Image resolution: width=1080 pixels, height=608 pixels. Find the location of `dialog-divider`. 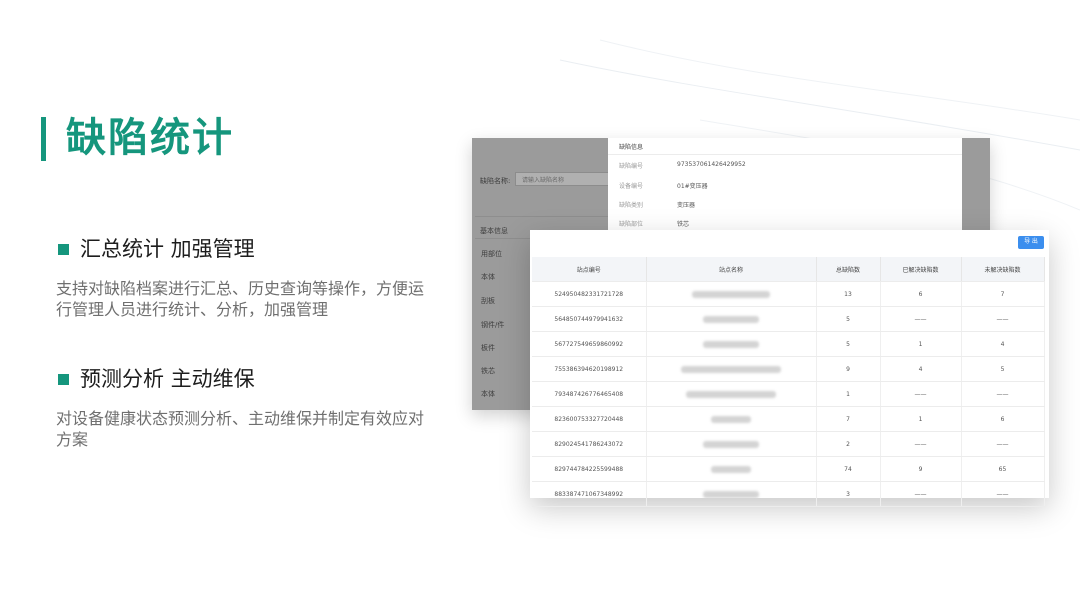

dialog-divider is located at coordinates (785, 154).